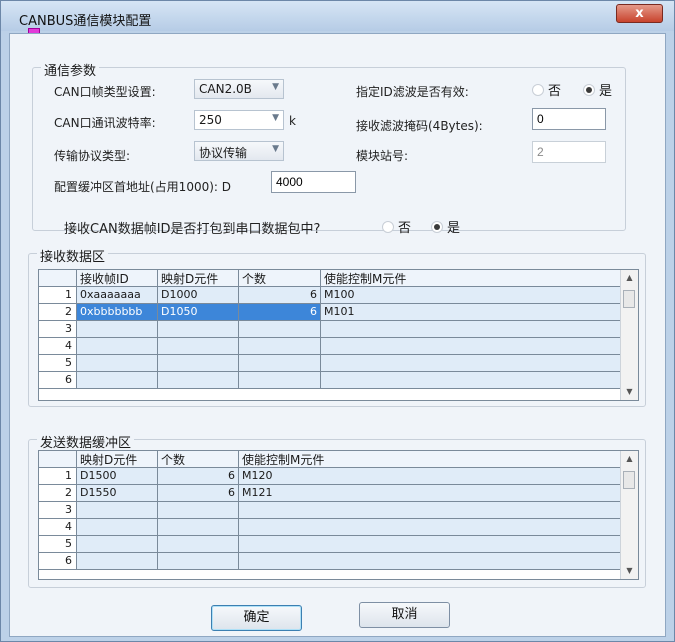  I want to click on ok-button: 确定, so click(256, 618).